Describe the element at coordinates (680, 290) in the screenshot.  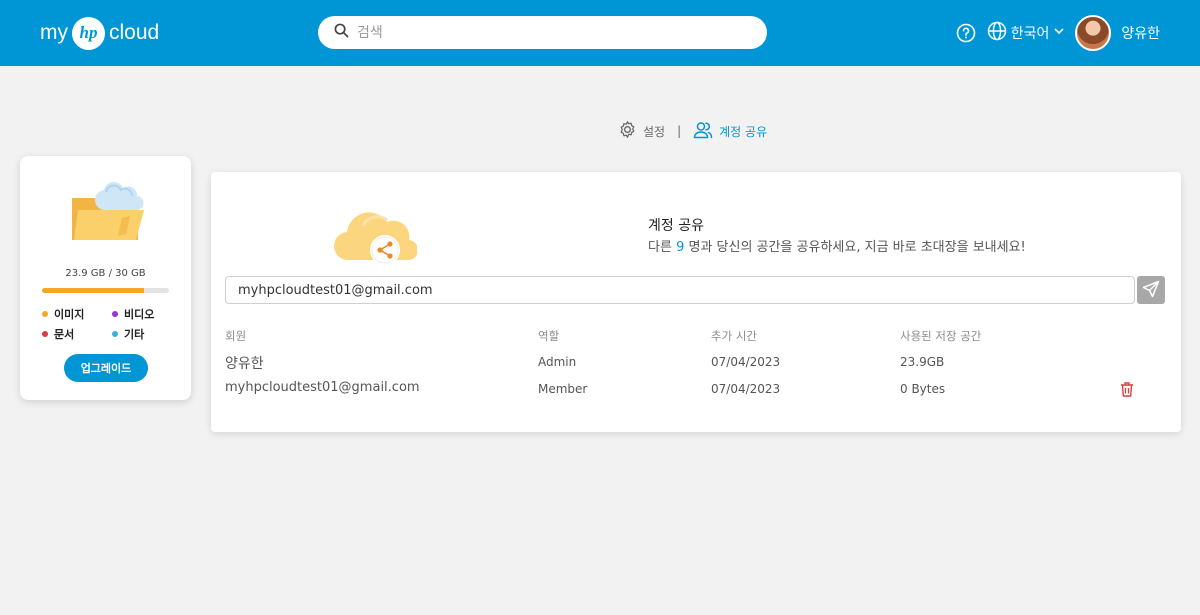
I see `invite-email-input` at that location.